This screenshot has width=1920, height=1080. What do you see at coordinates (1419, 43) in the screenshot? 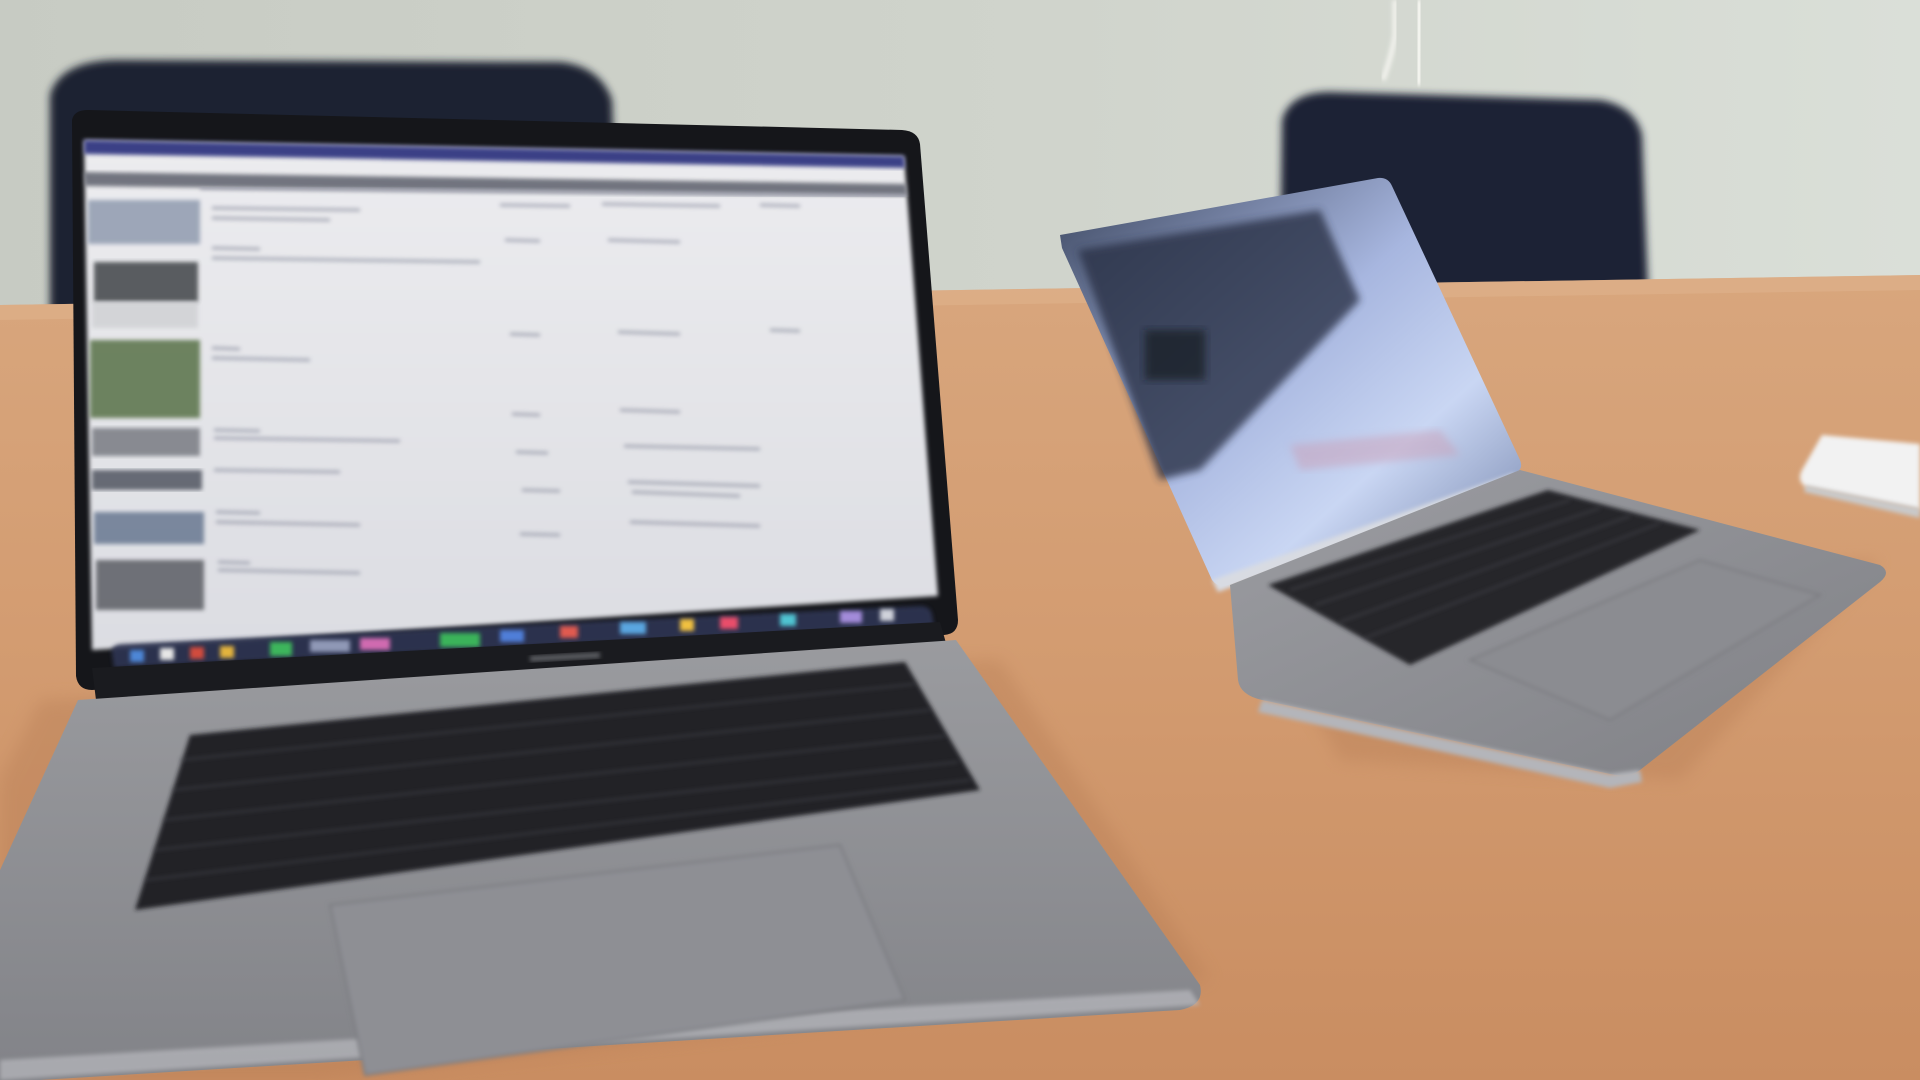
I see `wall-pipe` at bounding box center [1419, 43].